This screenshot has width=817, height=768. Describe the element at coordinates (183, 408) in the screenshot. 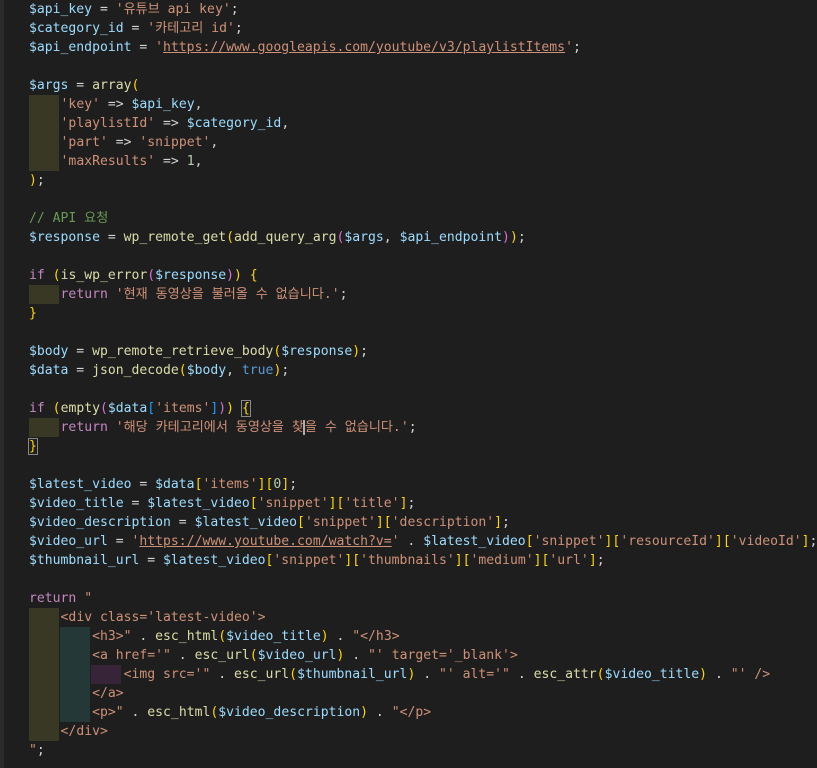

I see `string-token: 'items'` at that location.